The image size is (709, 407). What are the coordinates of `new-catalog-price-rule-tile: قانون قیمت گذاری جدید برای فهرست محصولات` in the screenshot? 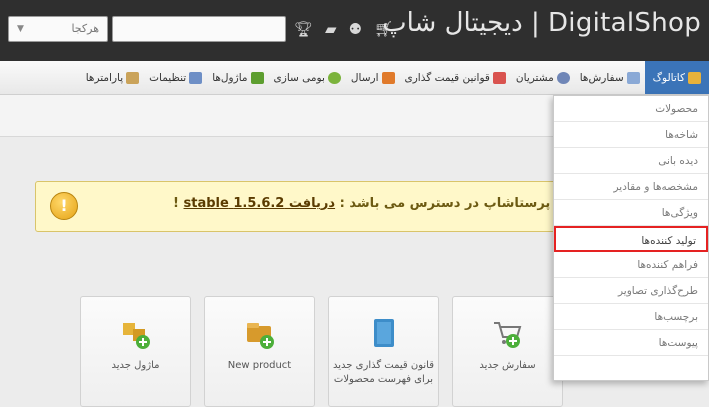 It's located at (383, 351).